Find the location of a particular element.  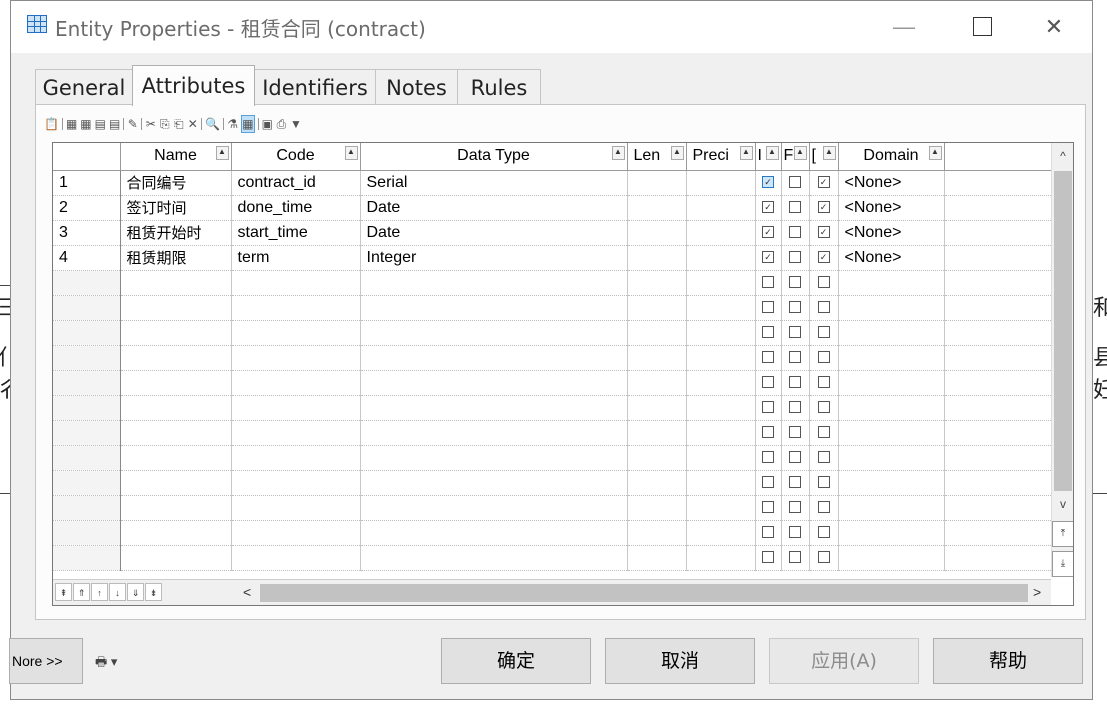

more-button: Nore >> is located at coordinates (46, 661).